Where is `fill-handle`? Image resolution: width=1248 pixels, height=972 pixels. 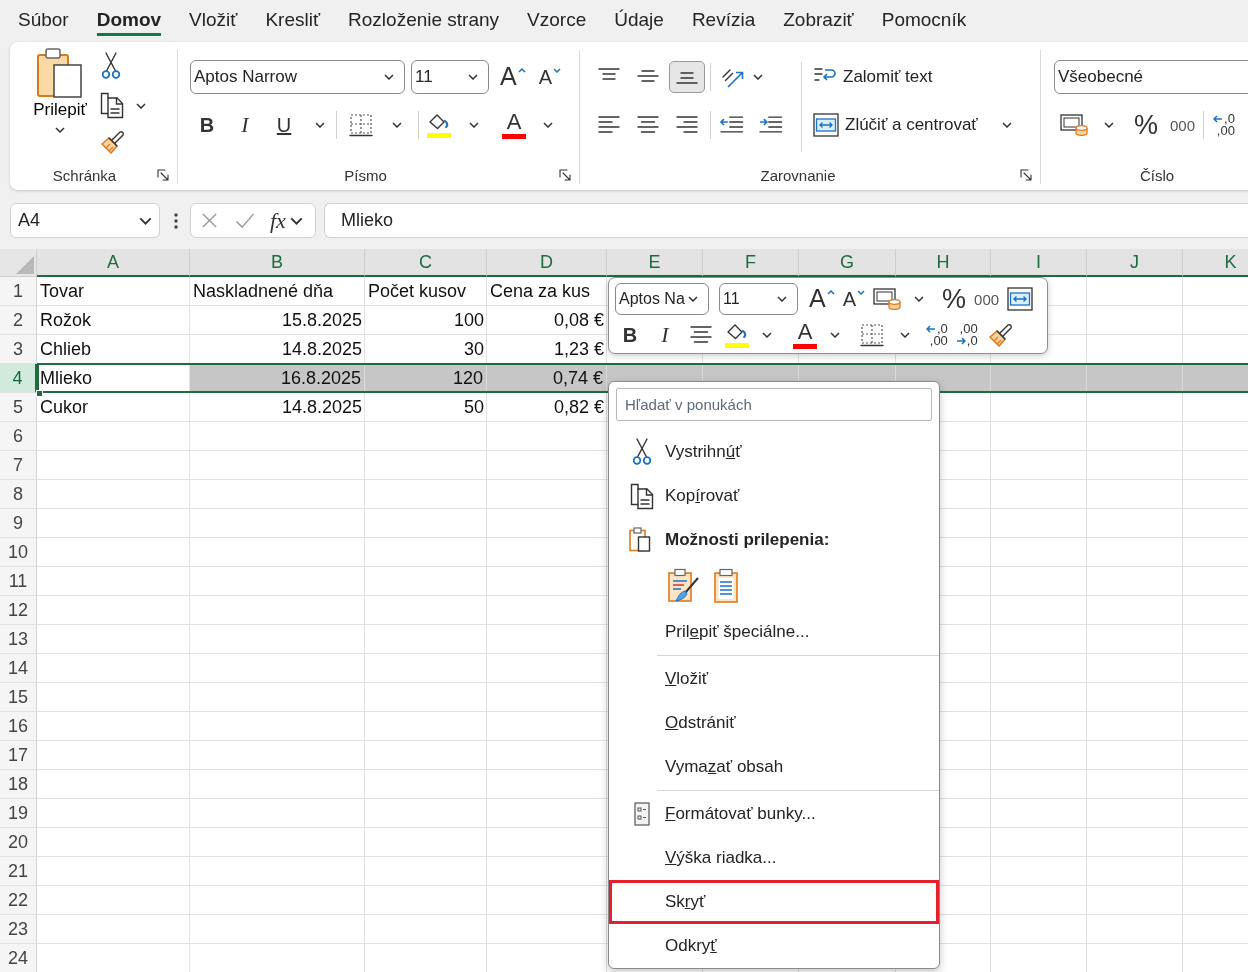
fill-handle is located at coordinates (39, 393).